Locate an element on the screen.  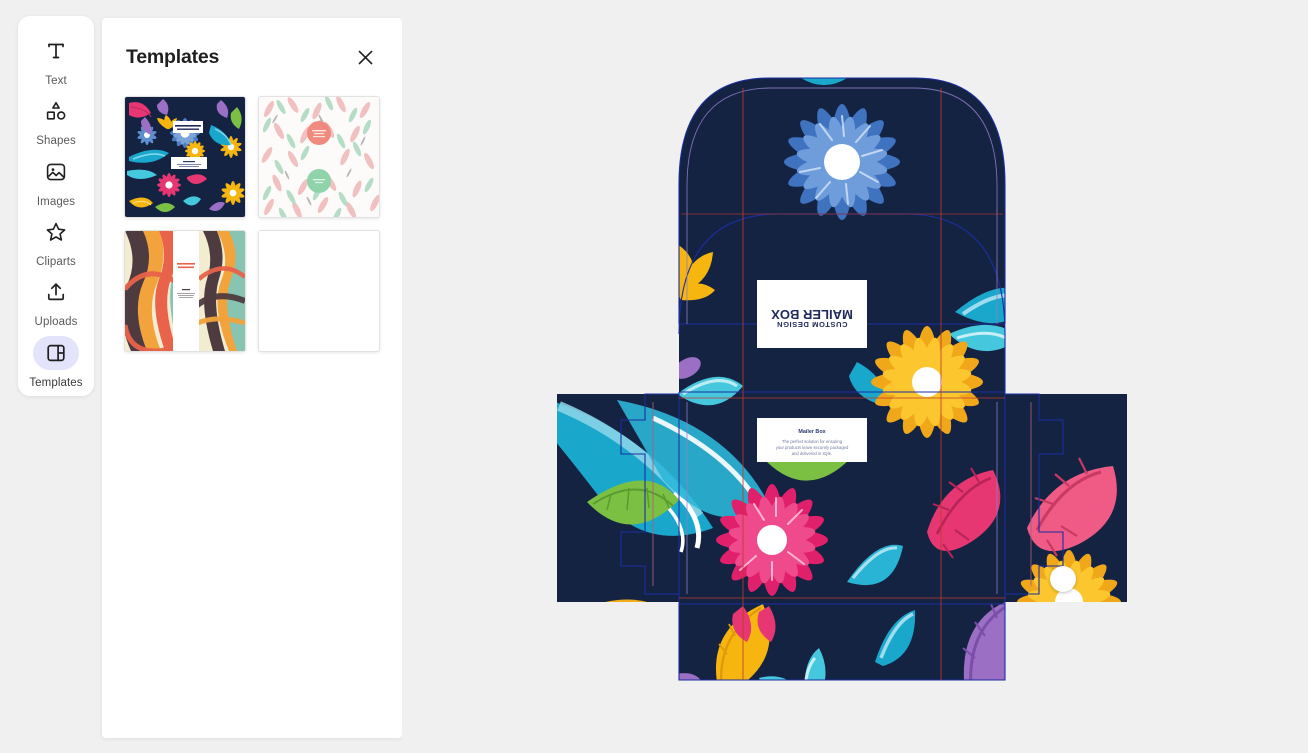
front-label-card: MAILER BOX CUSTOM DESIGN is located at coordinates (812, 314).